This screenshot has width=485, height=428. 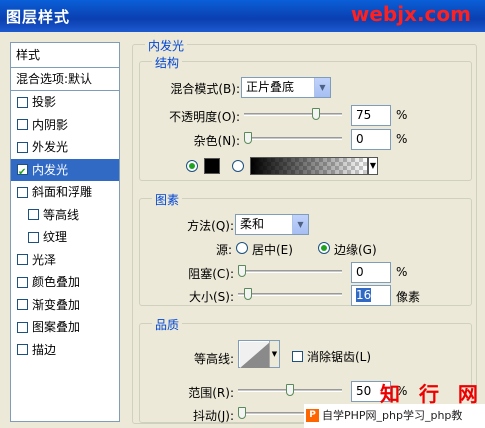 I want to click on contour-dropdown-icon: ▼, so click(x=274, y=354).